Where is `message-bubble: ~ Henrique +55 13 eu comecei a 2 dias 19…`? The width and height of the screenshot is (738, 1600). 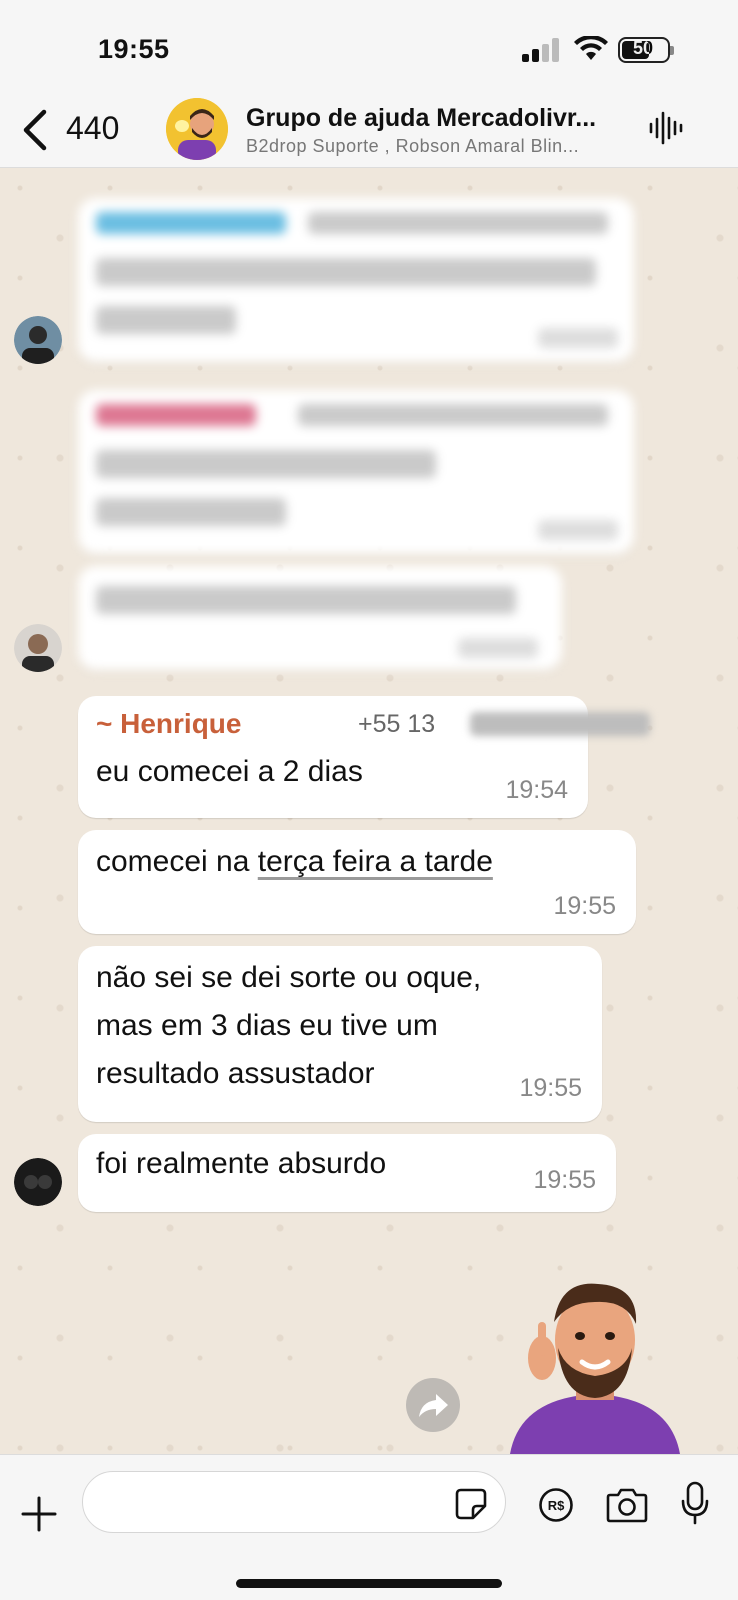 message-bubble: ~ Henrique +55 13 eu comecei a 2 dias 19… is located at coordinates (364, 757).